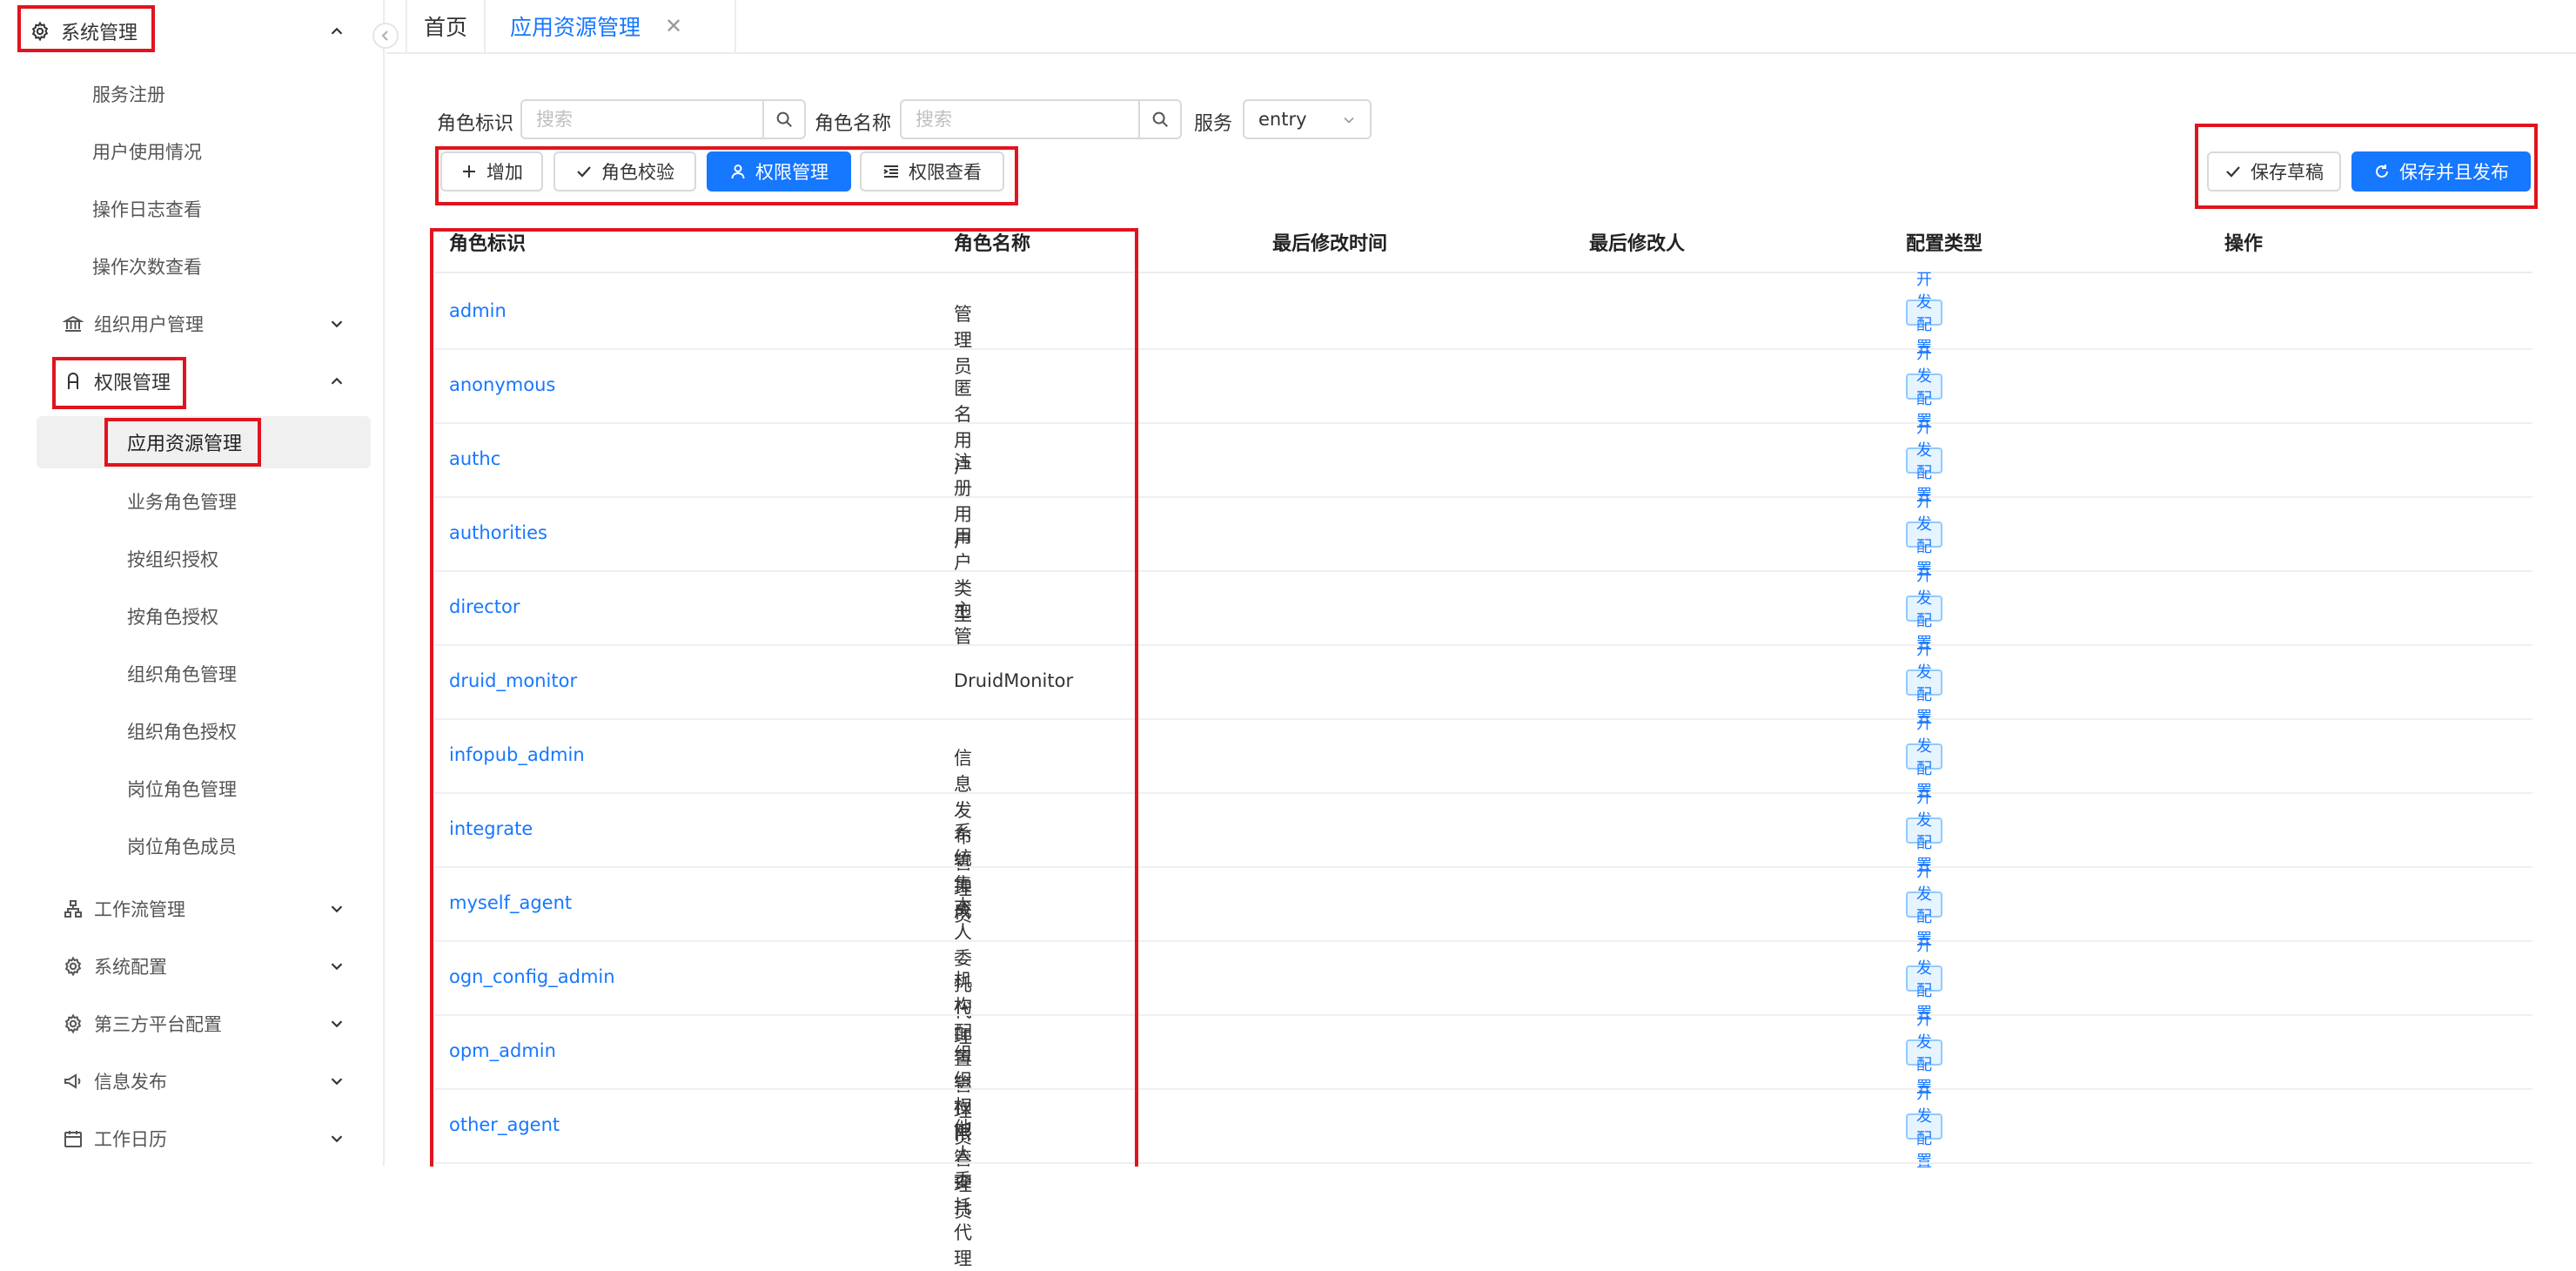 This screenshot has width=2576, height=1271. What do you see at coordinates (182, 502) in the screenshot?
I see `sidebar-label: 业务角色管理` at bounding box center [182, 502].